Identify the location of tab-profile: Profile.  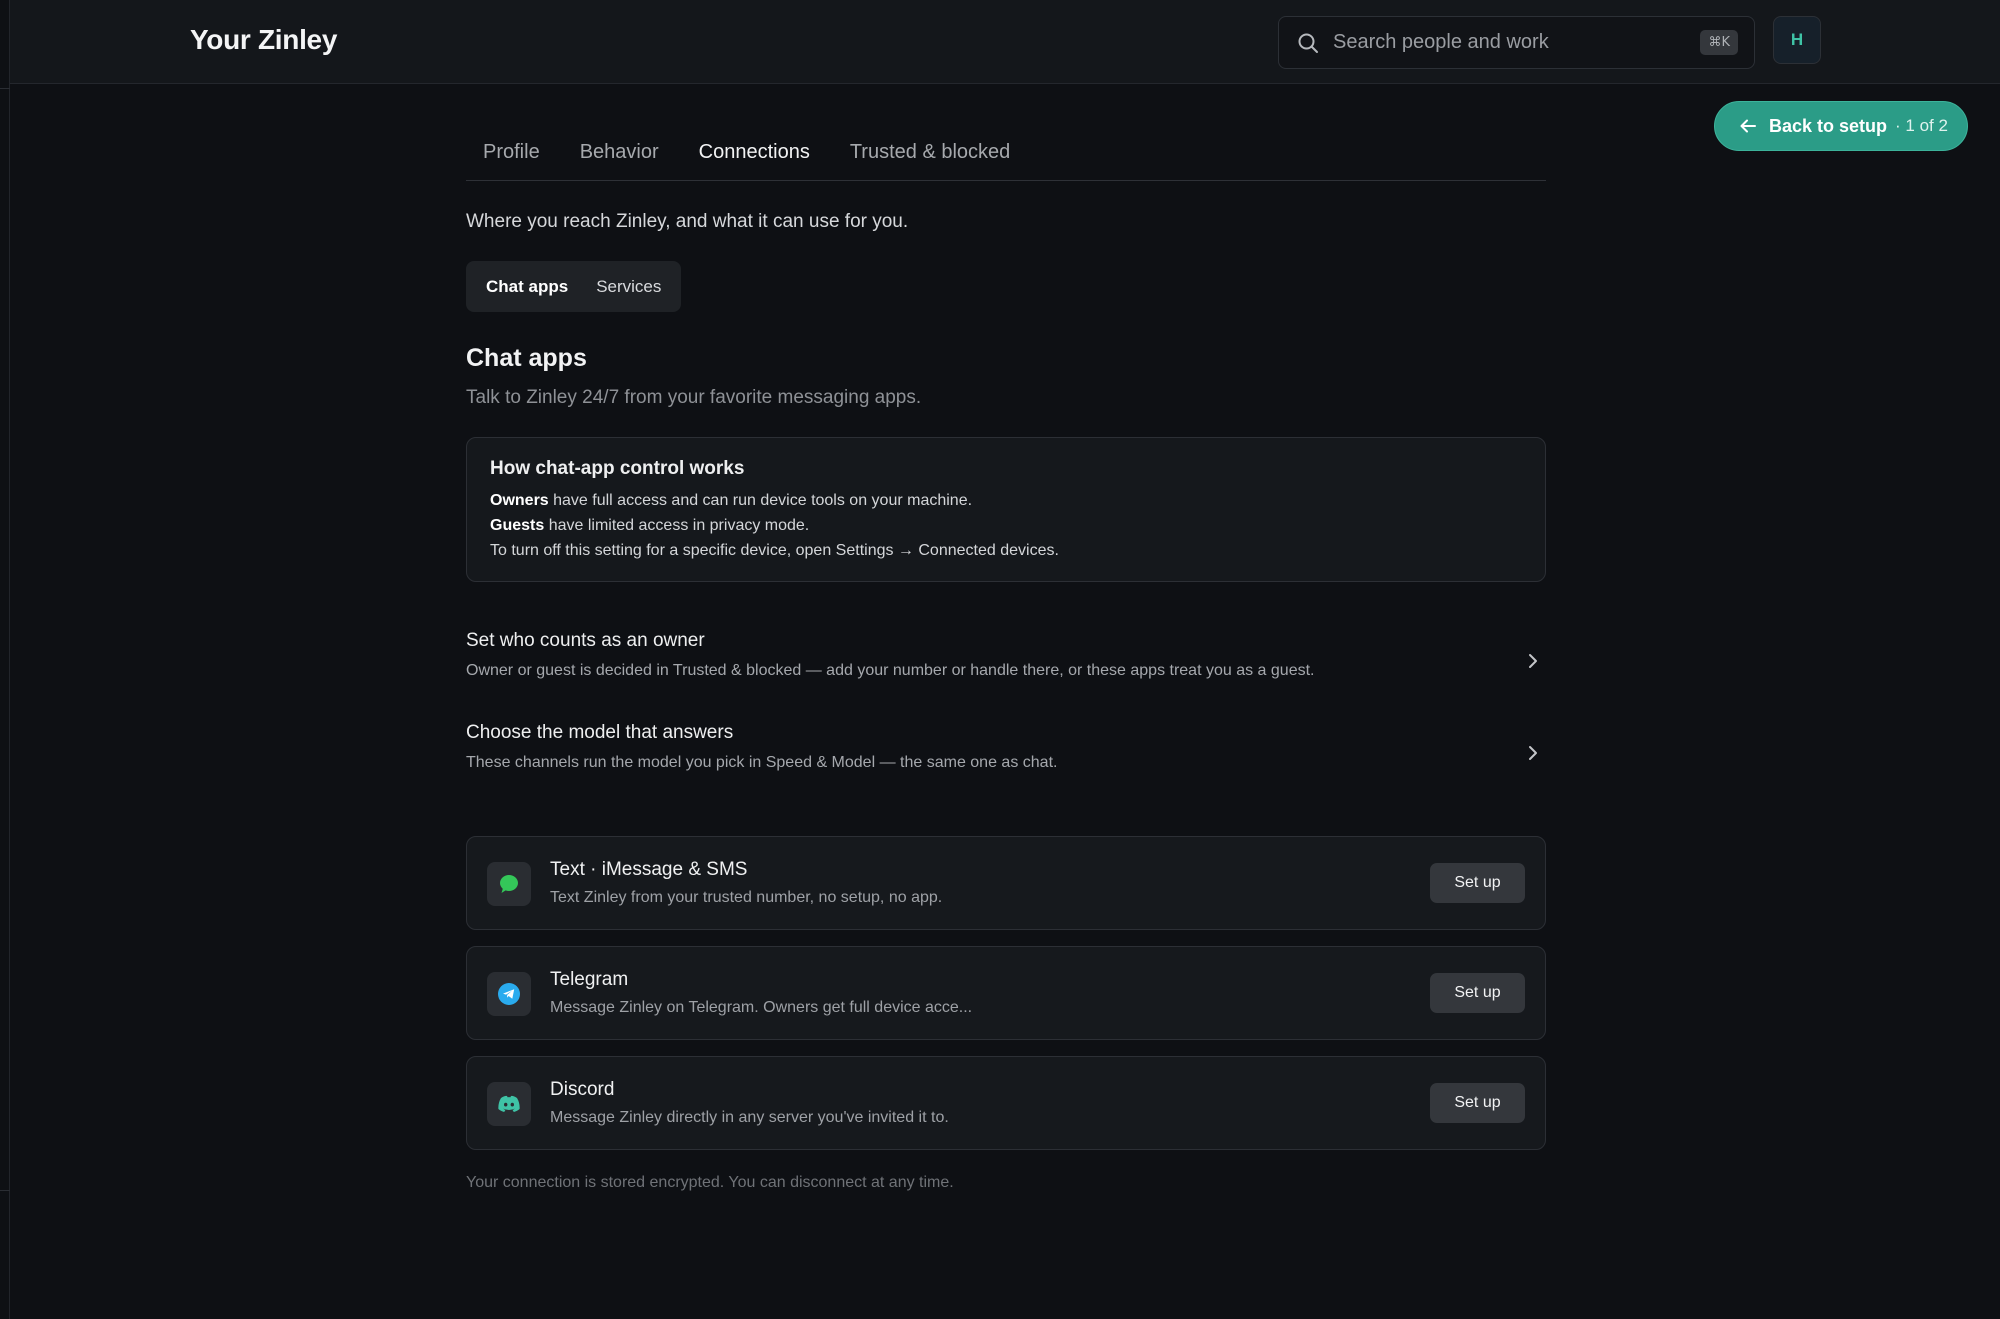
(511, 155).